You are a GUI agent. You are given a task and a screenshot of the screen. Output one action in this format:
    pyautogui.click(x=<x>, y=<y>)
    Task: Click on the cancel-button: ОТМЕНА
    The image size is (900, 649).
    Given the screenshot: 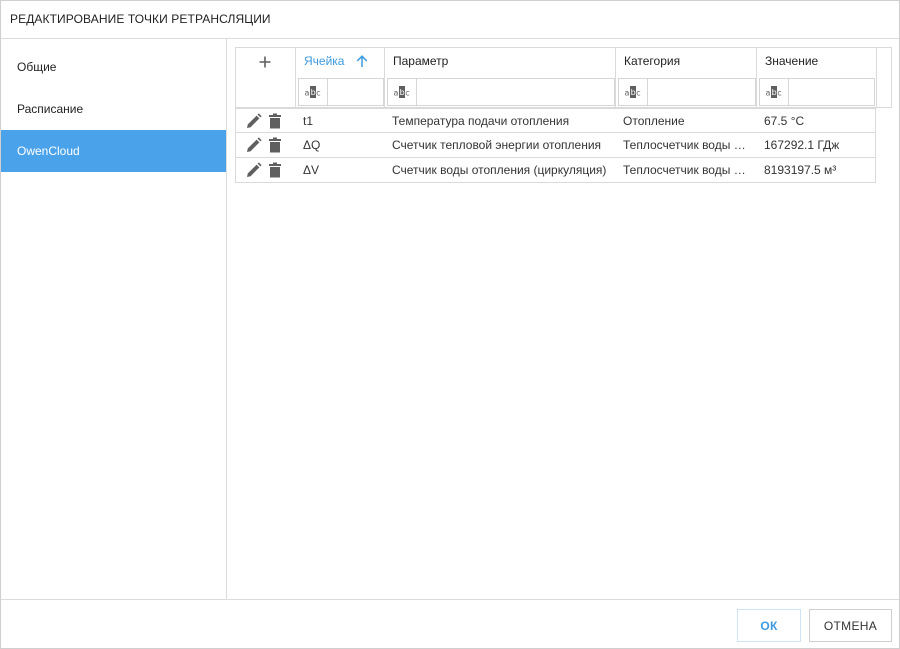 What is the action you would take?
    pyautogui.click(x=850, y=625)
    